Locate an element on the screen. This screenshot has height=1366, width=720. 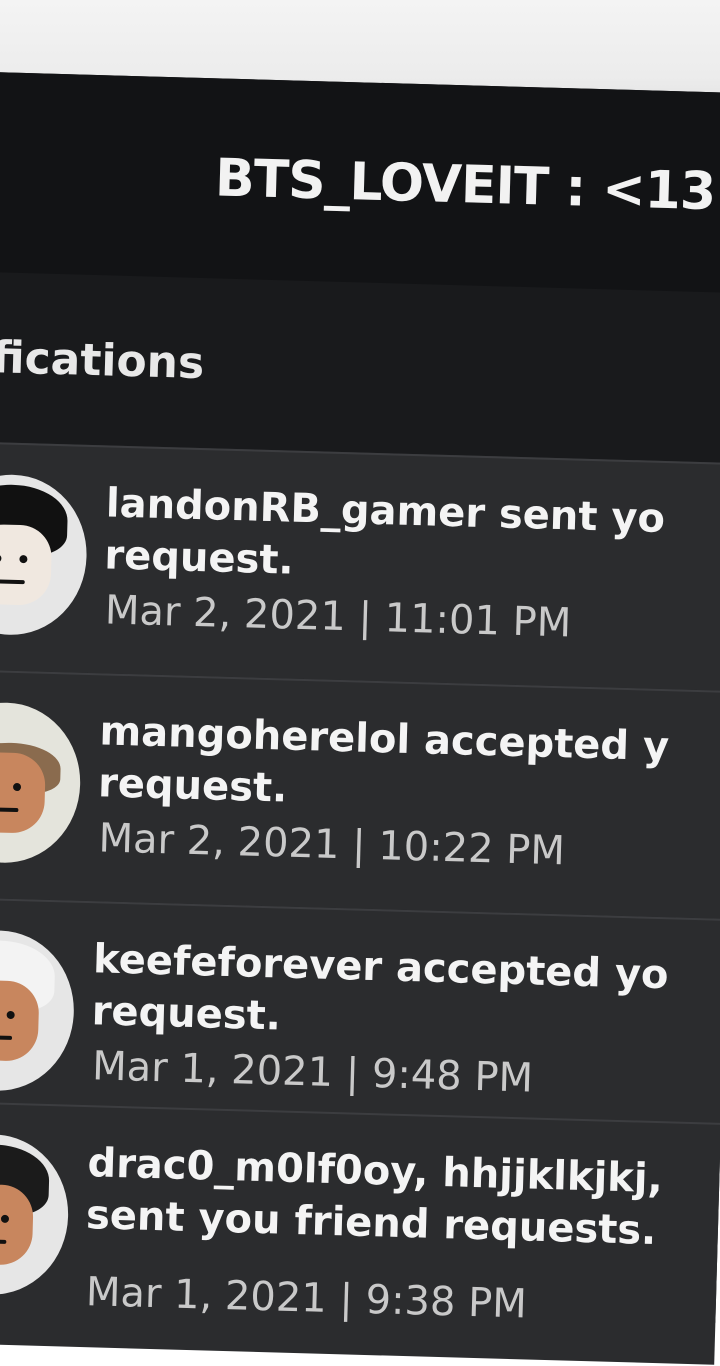
notifications-heading: fications is located at coordinates (102, 361).